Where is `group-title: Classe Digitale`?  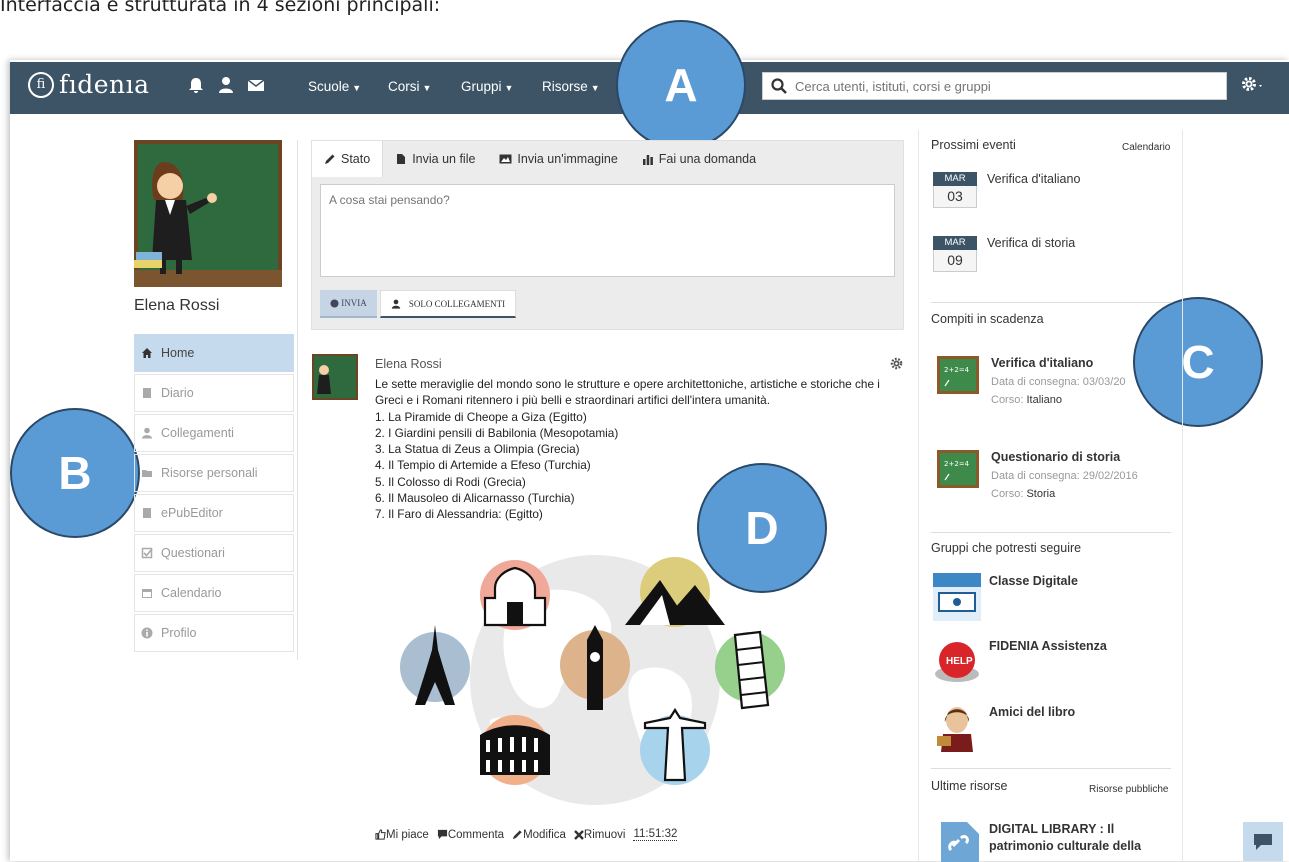 group-title: Classe Digitale is located at coordinates (1033, 581).